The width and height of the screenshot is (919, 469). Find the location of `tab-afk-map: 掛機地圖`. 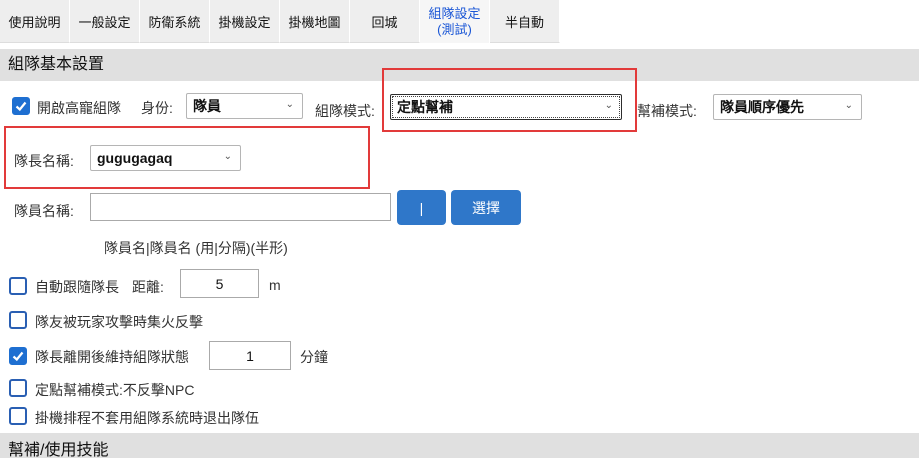

tab-afk-map: 掛機地圖 is located at coordinates (315, 21).